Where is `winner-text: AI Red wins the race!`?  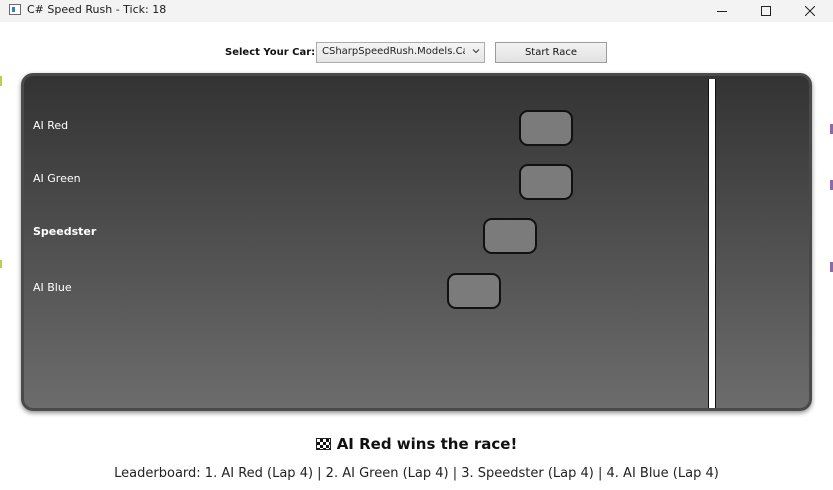
winner-text: AI Red wins the race! is located at coordinates (427, 444).